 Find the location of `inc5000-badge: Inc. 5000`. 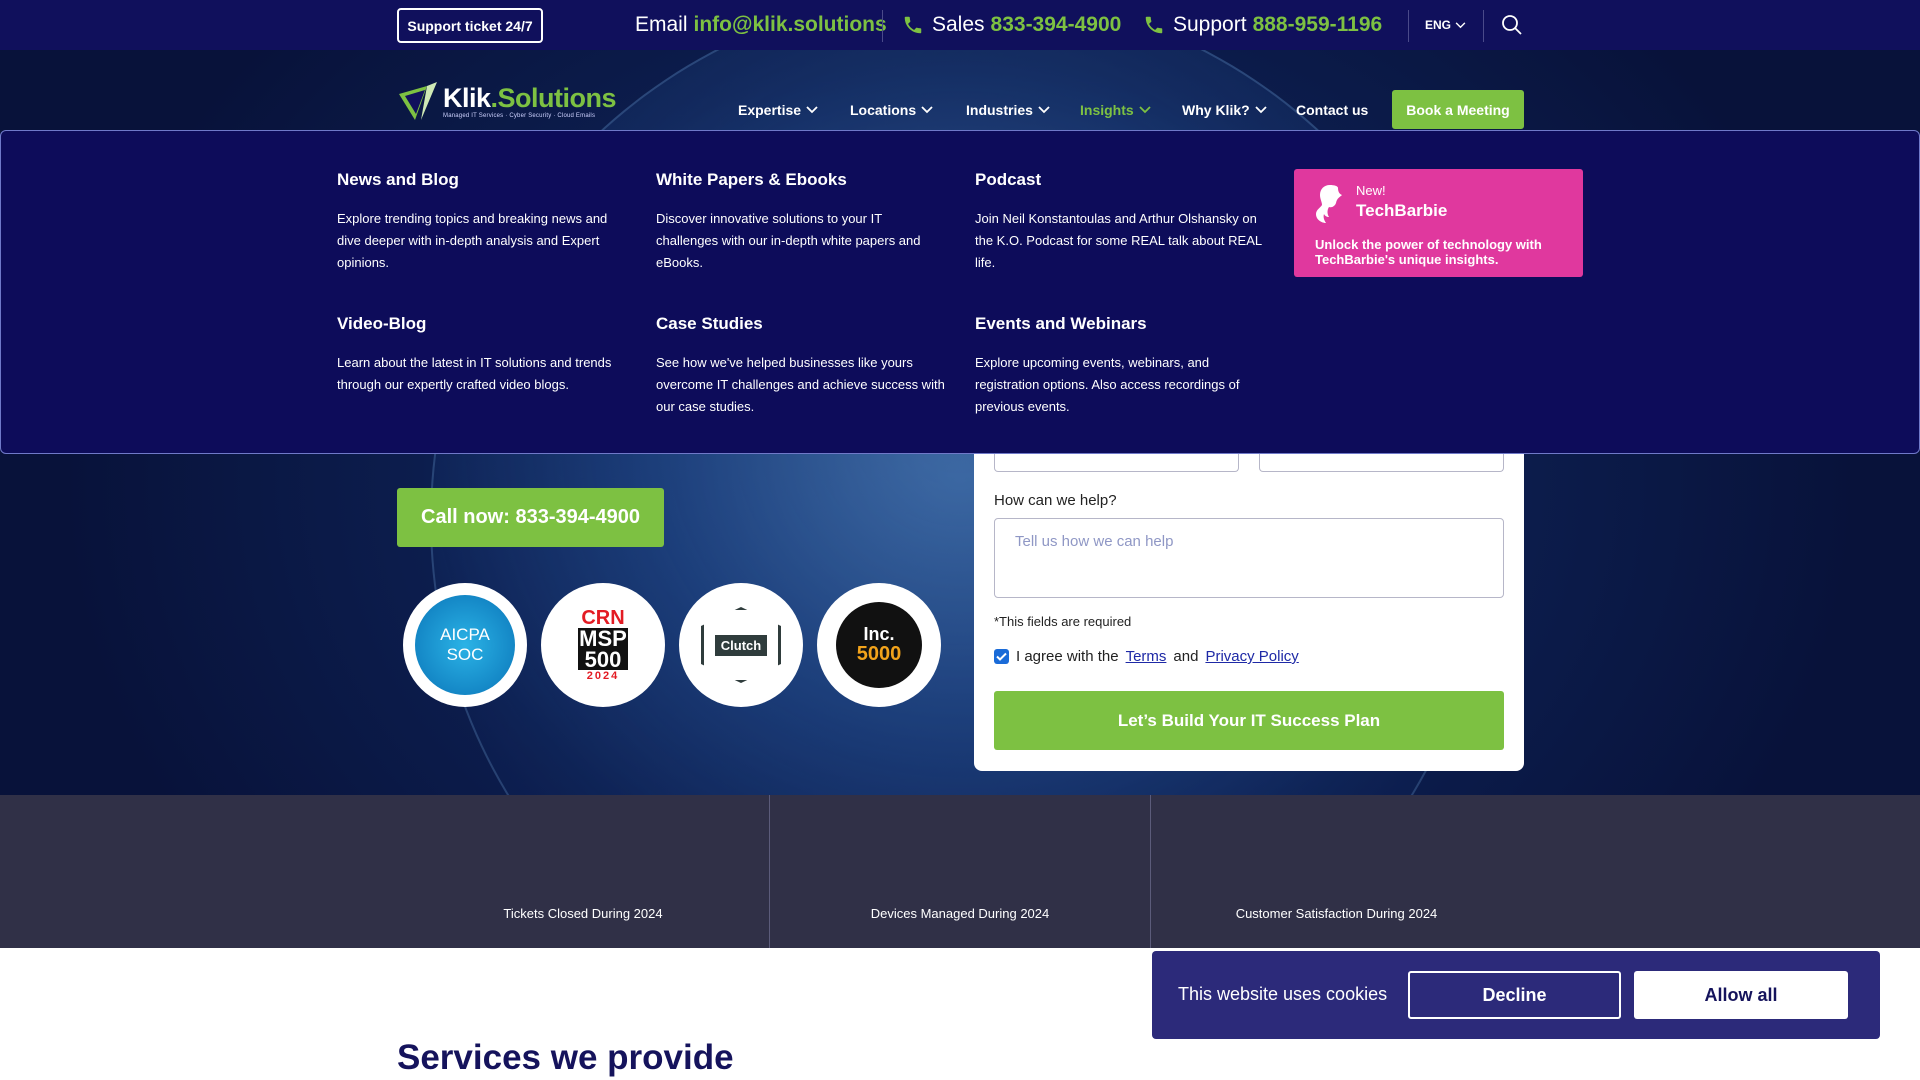

inc5000-badge: Inc. 5000 is located at coordinates (879, 645).